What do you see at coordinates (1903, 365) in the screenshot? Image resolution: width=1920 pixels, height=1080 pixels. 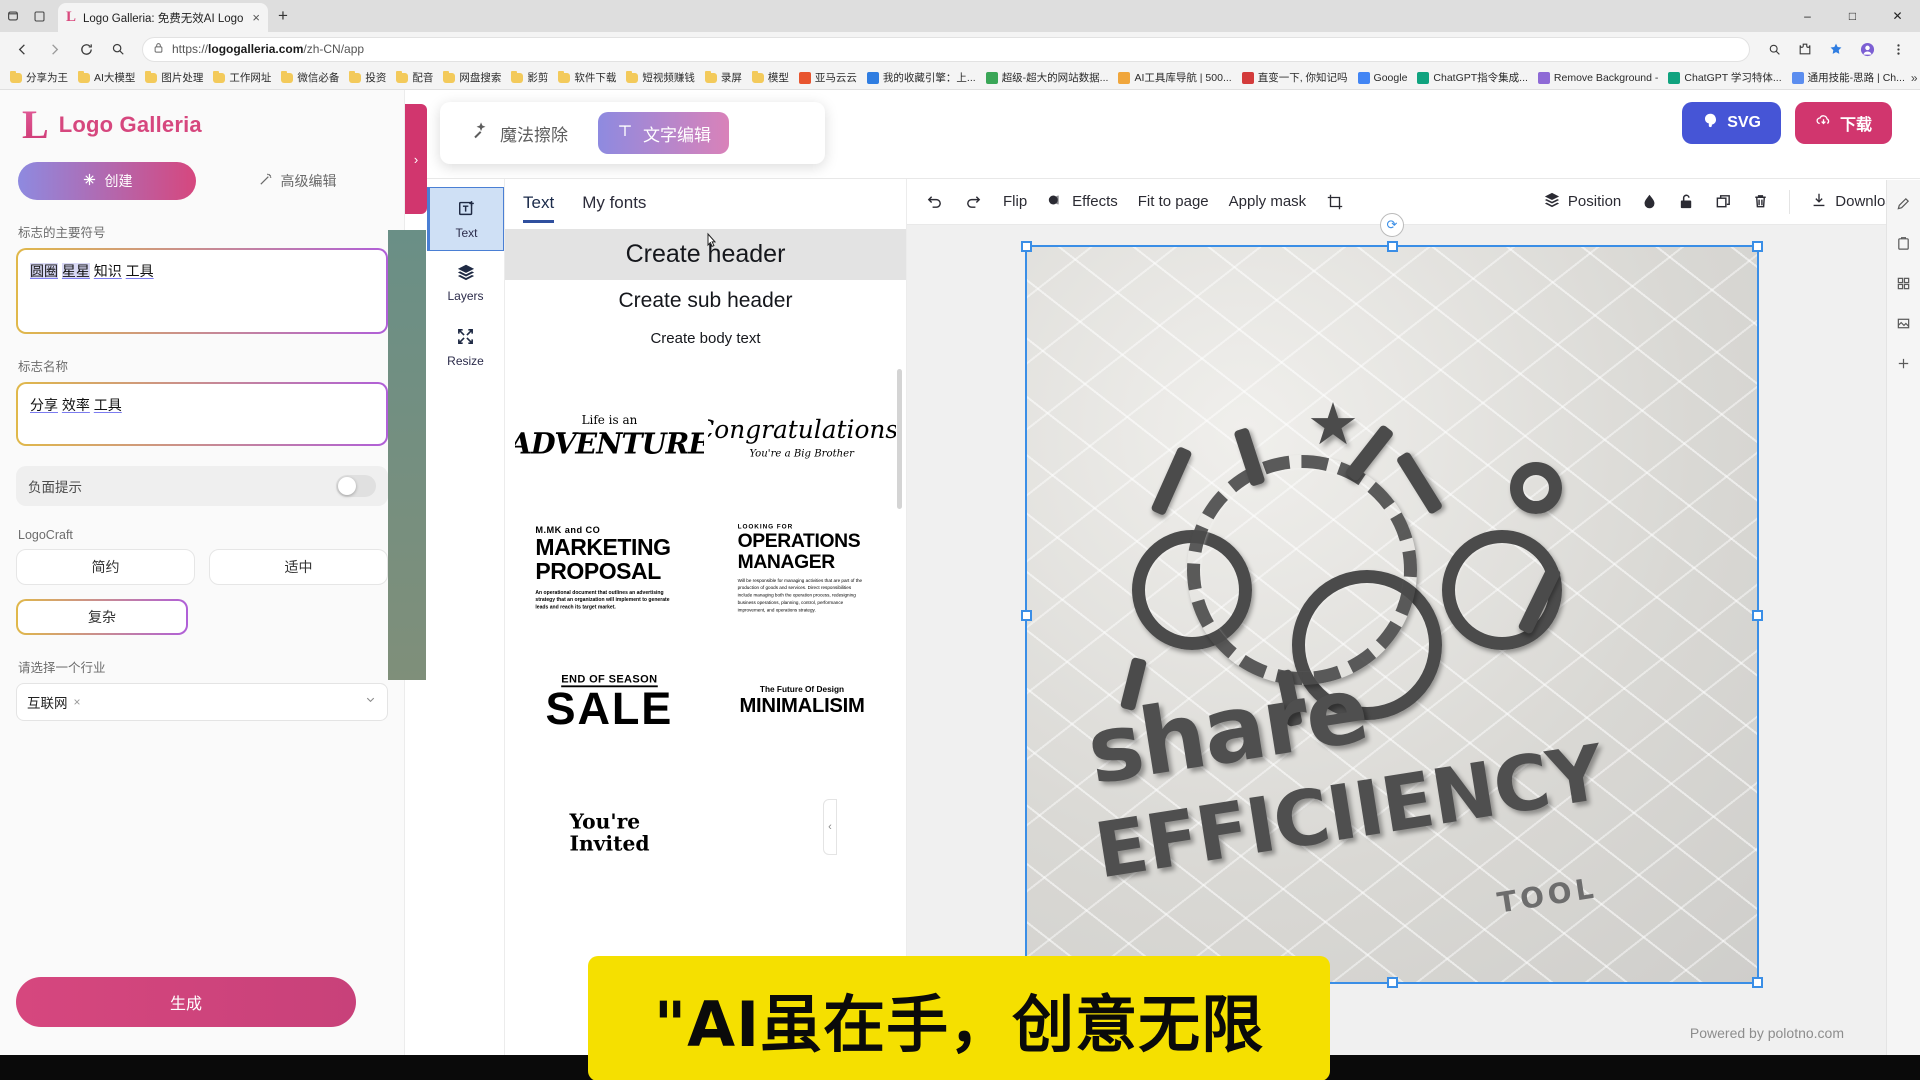 I see `add-icon` at bounding box center [1903, 365].